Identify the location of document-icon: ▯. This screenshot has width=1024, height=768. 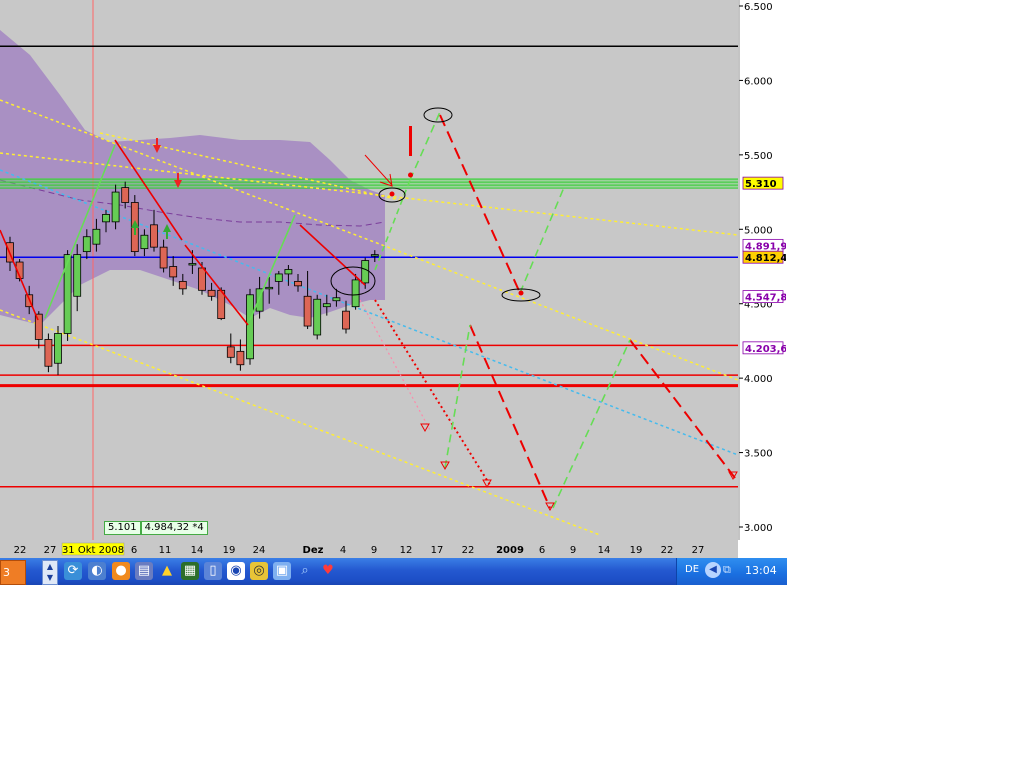
(213, 571).